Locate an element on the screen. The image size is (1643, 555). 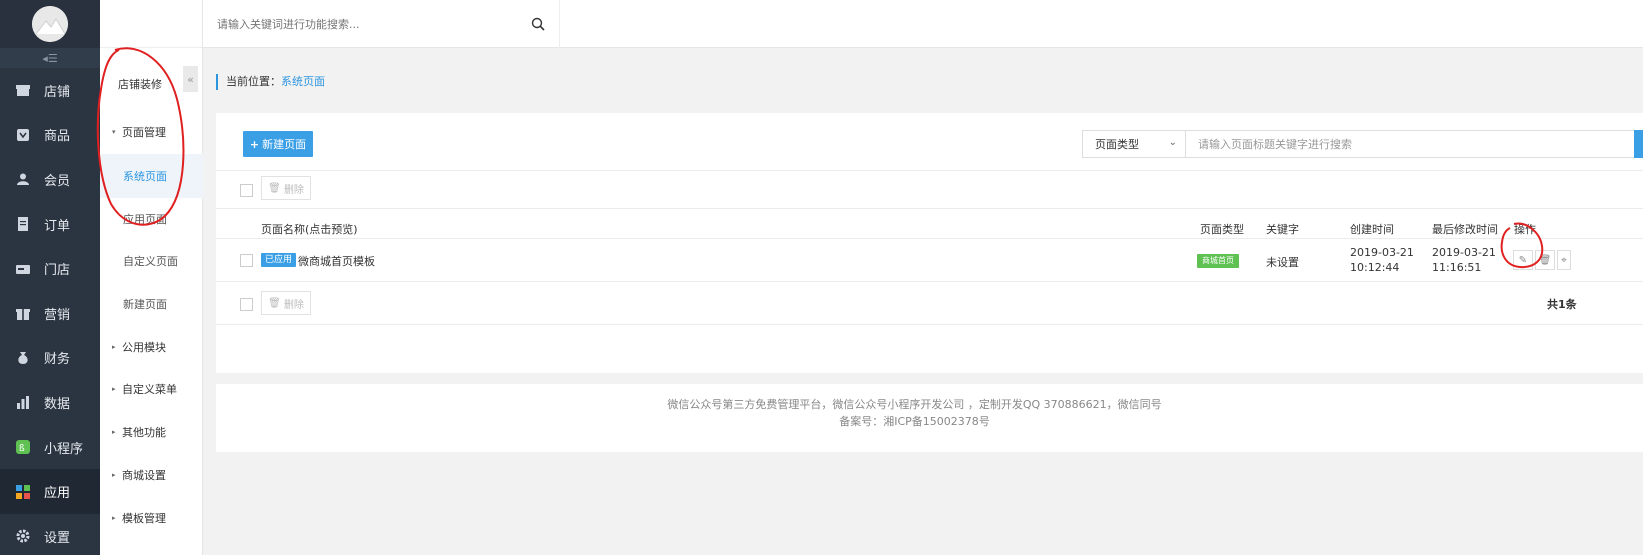
sub-item-label: 页面管理 is located at coordinates (144, 132).